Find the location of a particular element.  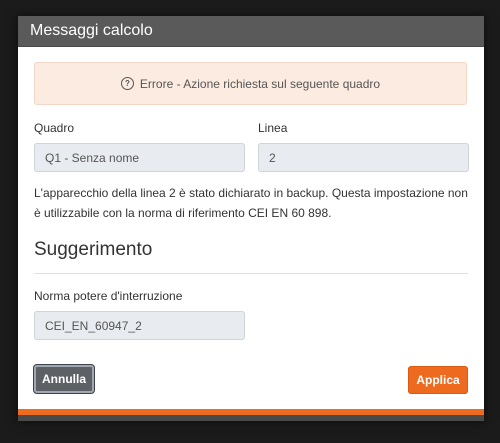

footer-bottom-bar is located at coordinates (251, 418).